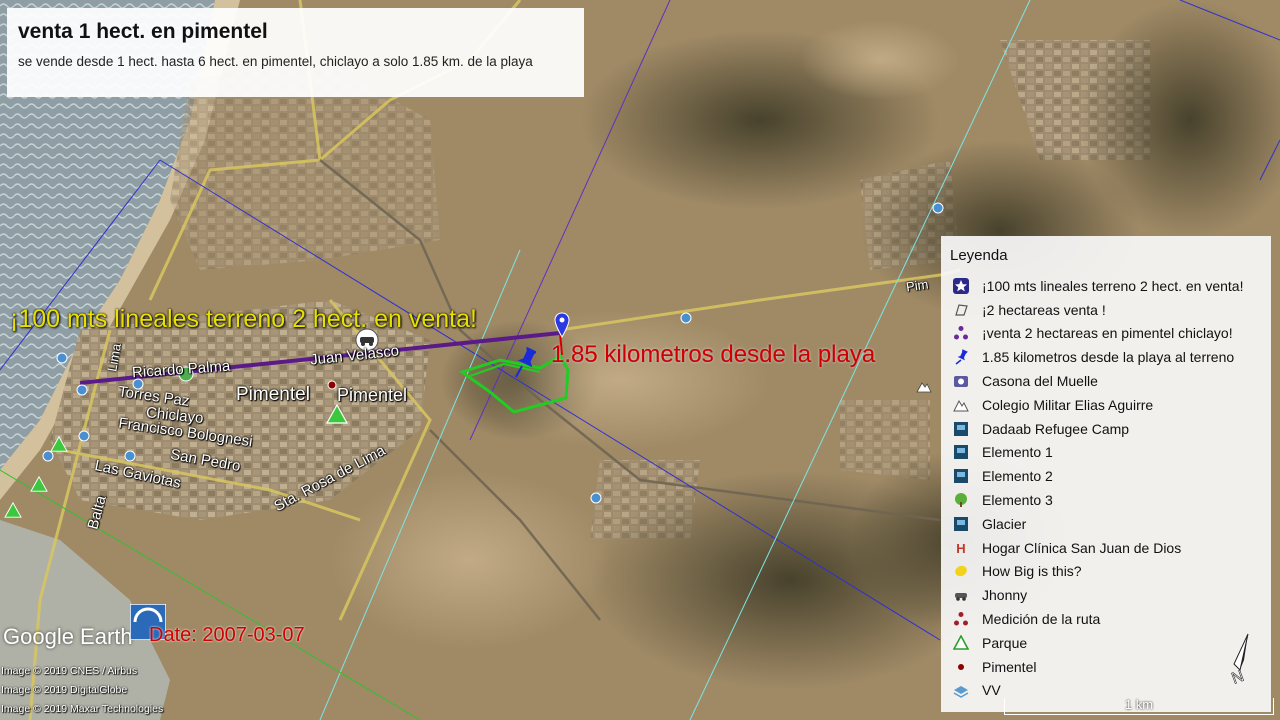 The height and width of the screenshot is (720, 1280). Describe the element at coordinates (1107, 333) in the screenshot. I see `legend-item-label: ¡venta 2 hectareas en pimentel chiclayo!` at that location.